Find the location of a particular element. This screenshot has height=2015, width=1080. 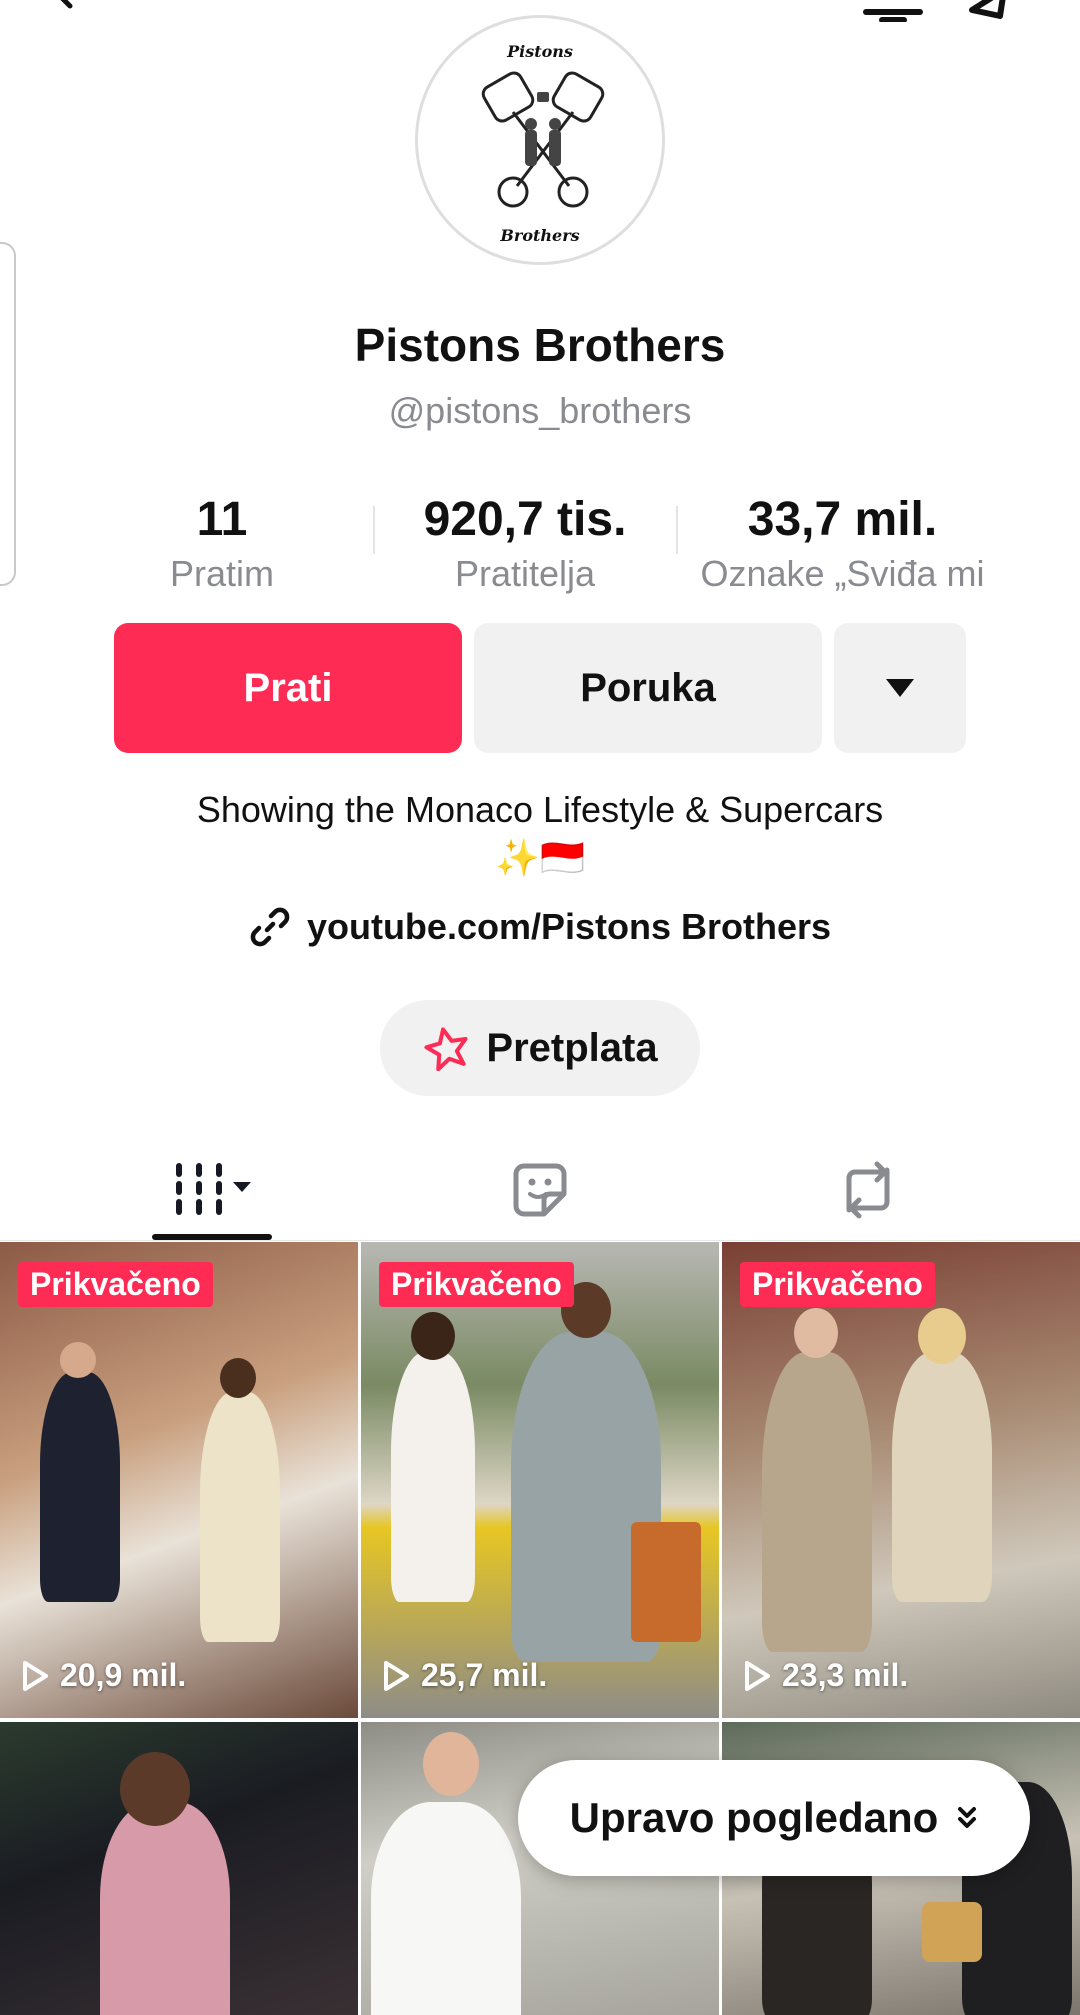

profile-username: @pistons_brothers is located at coordinates (540, 410).